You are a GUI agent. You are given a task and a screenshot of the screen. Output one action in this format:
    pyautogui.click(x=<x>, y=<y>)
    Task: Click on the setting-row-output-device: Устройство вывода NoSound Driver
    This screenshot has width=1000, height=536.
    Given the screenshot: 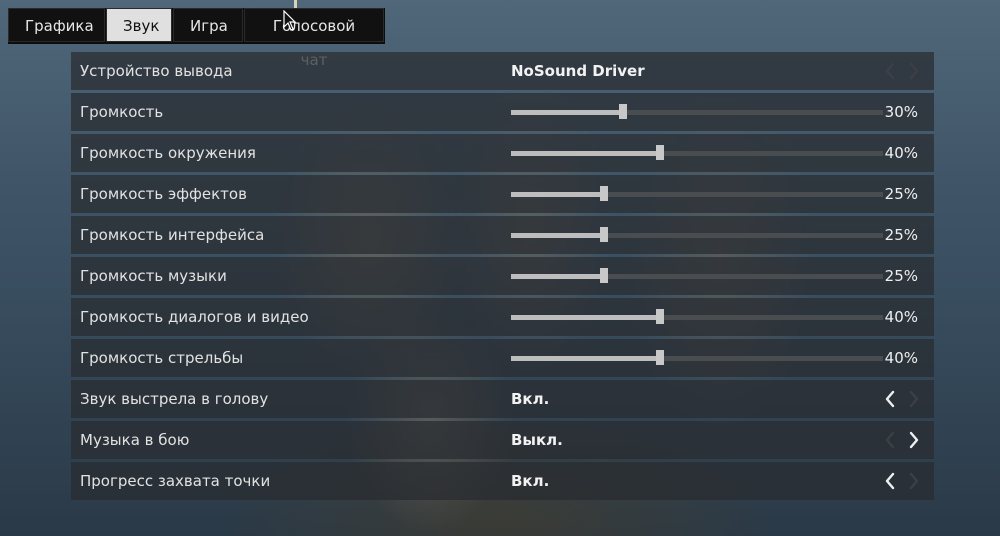 What is the action you would take?
    pyautogui.click(x=502, y=71)
    